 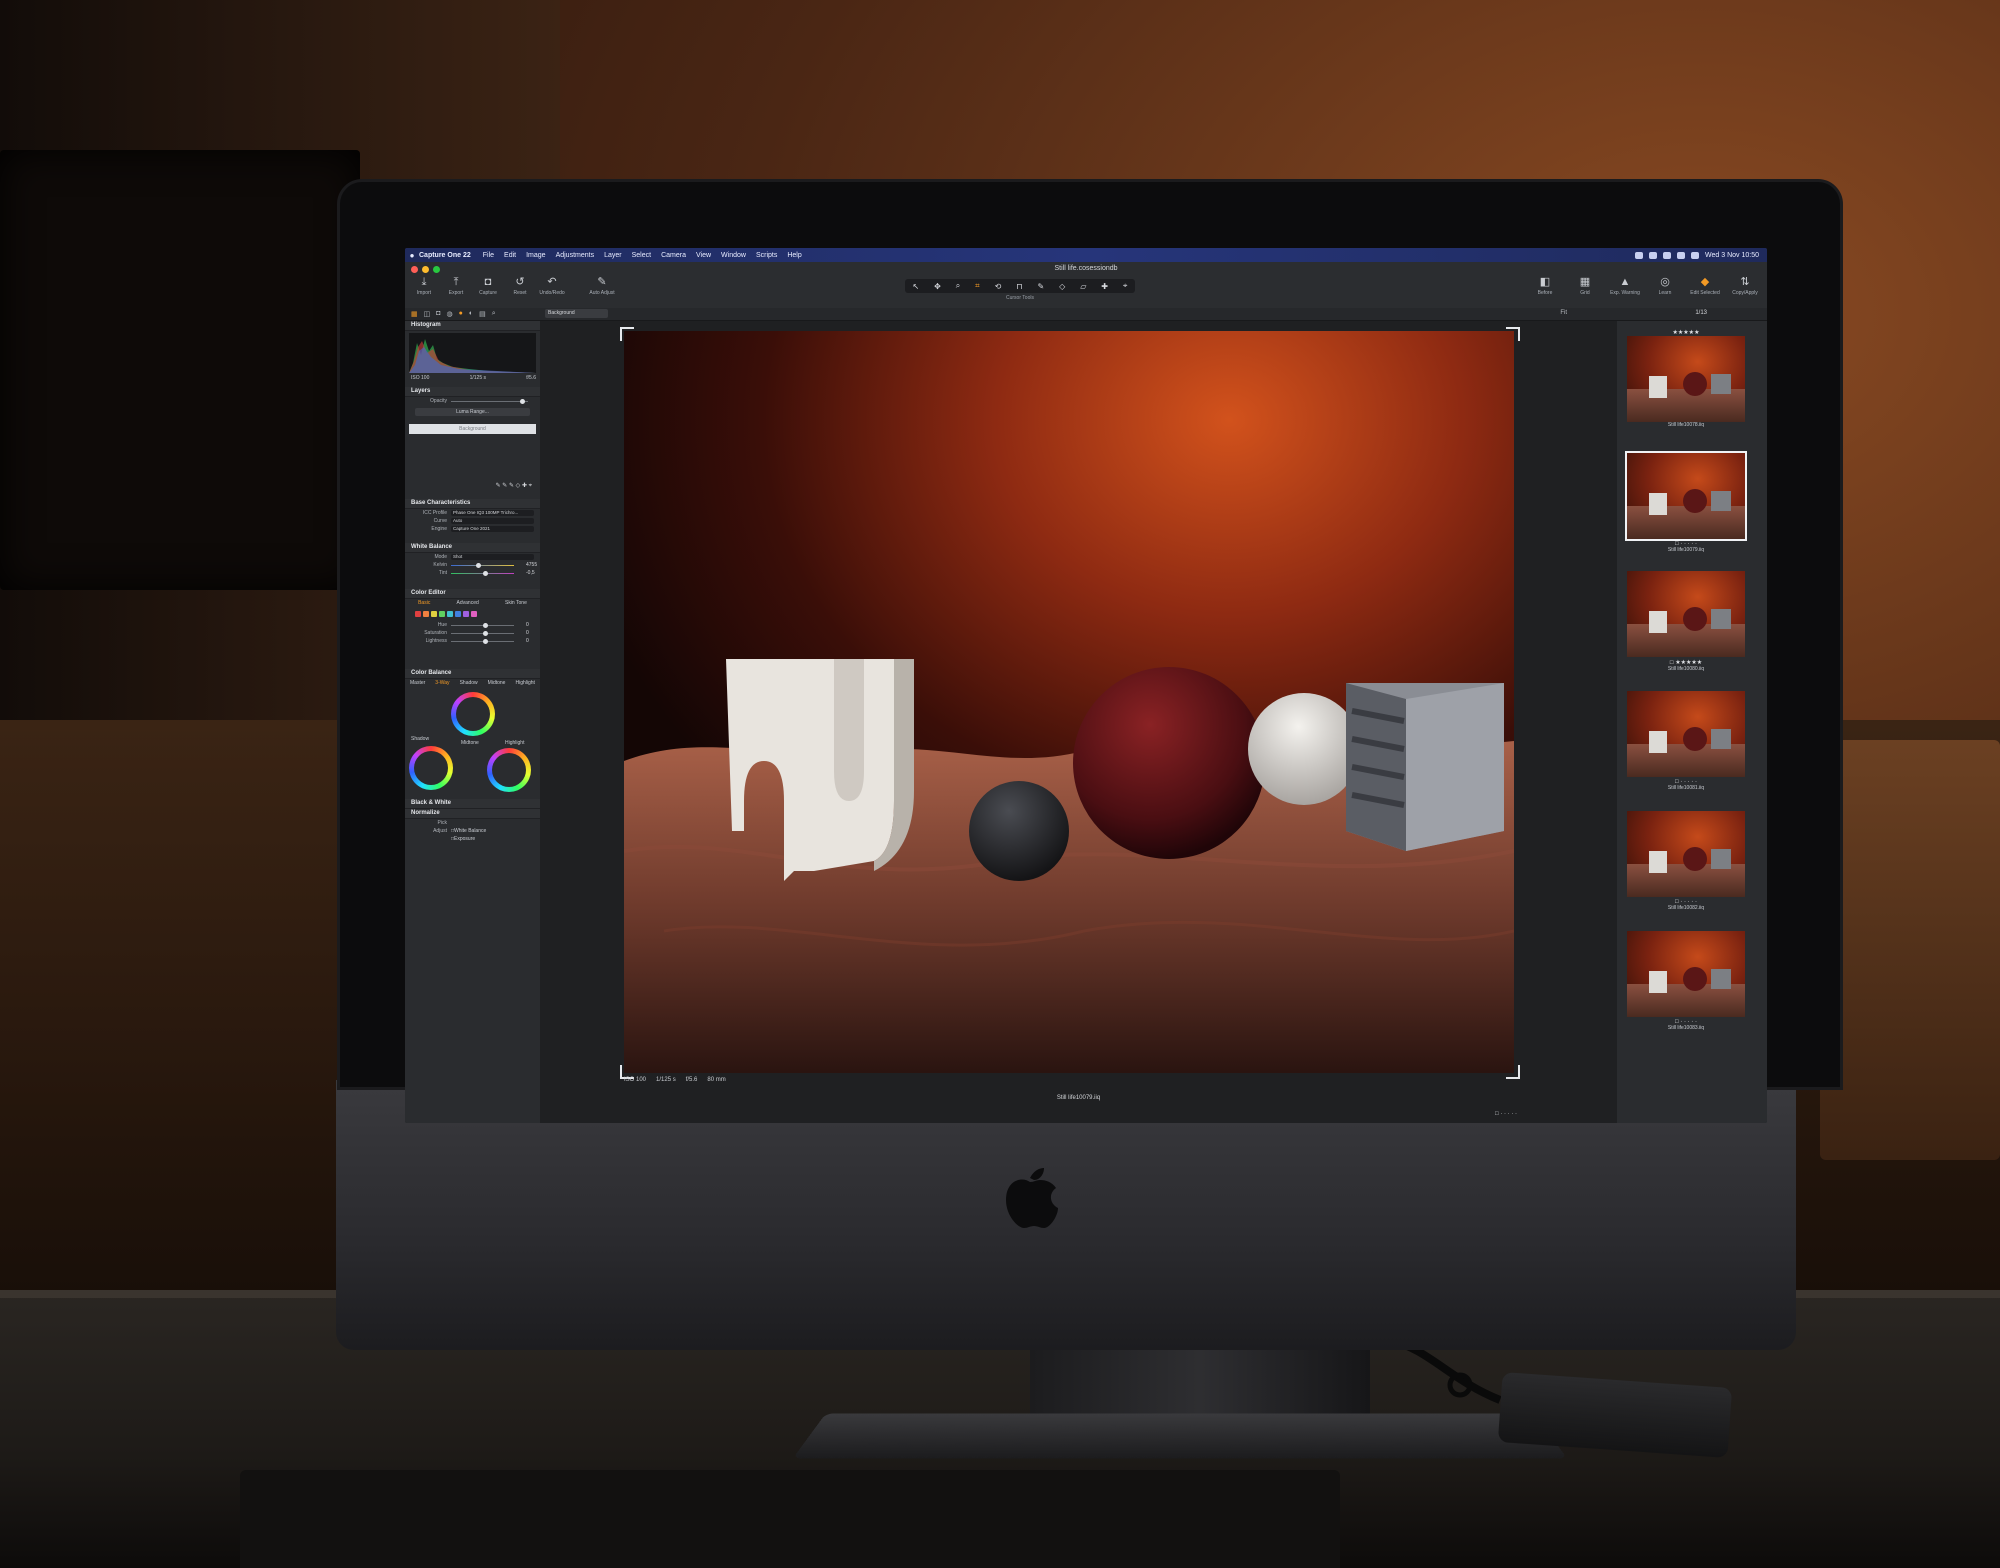 What do you see at coordinates (497, 683) in the screenshot?
I see `tab-midtone: Midtone` at bounding box center [497, 683].